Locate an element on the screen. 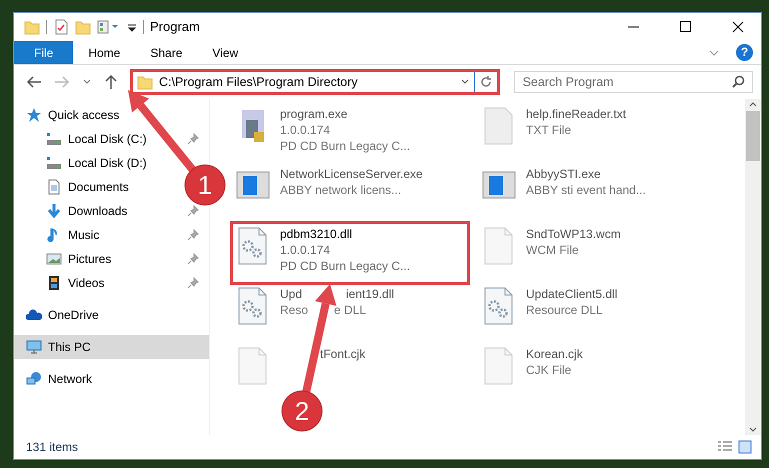 The height and width of the screenshot is (468, 769). monitor-icon is located at coordinates (34, 347).